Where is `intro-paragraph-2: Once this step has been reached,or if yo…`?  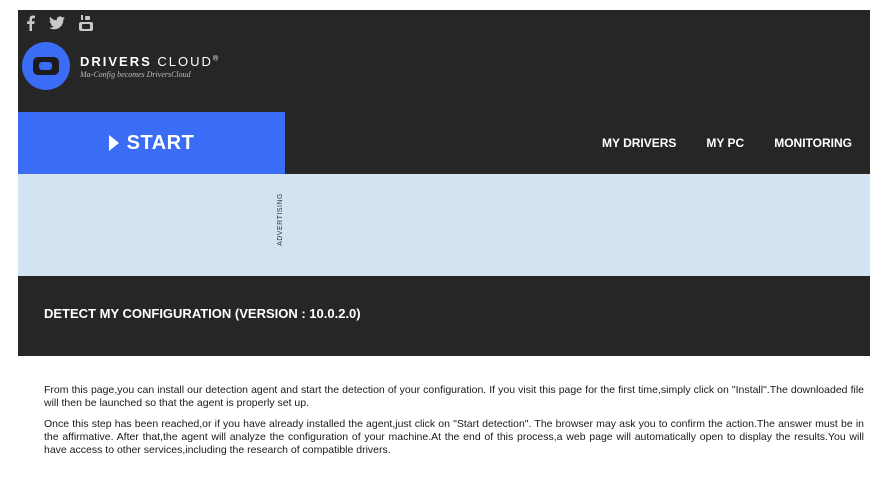 intro-paragraph-2: Once this step has been reached,or if yo… is located at coordinates (454, 437).